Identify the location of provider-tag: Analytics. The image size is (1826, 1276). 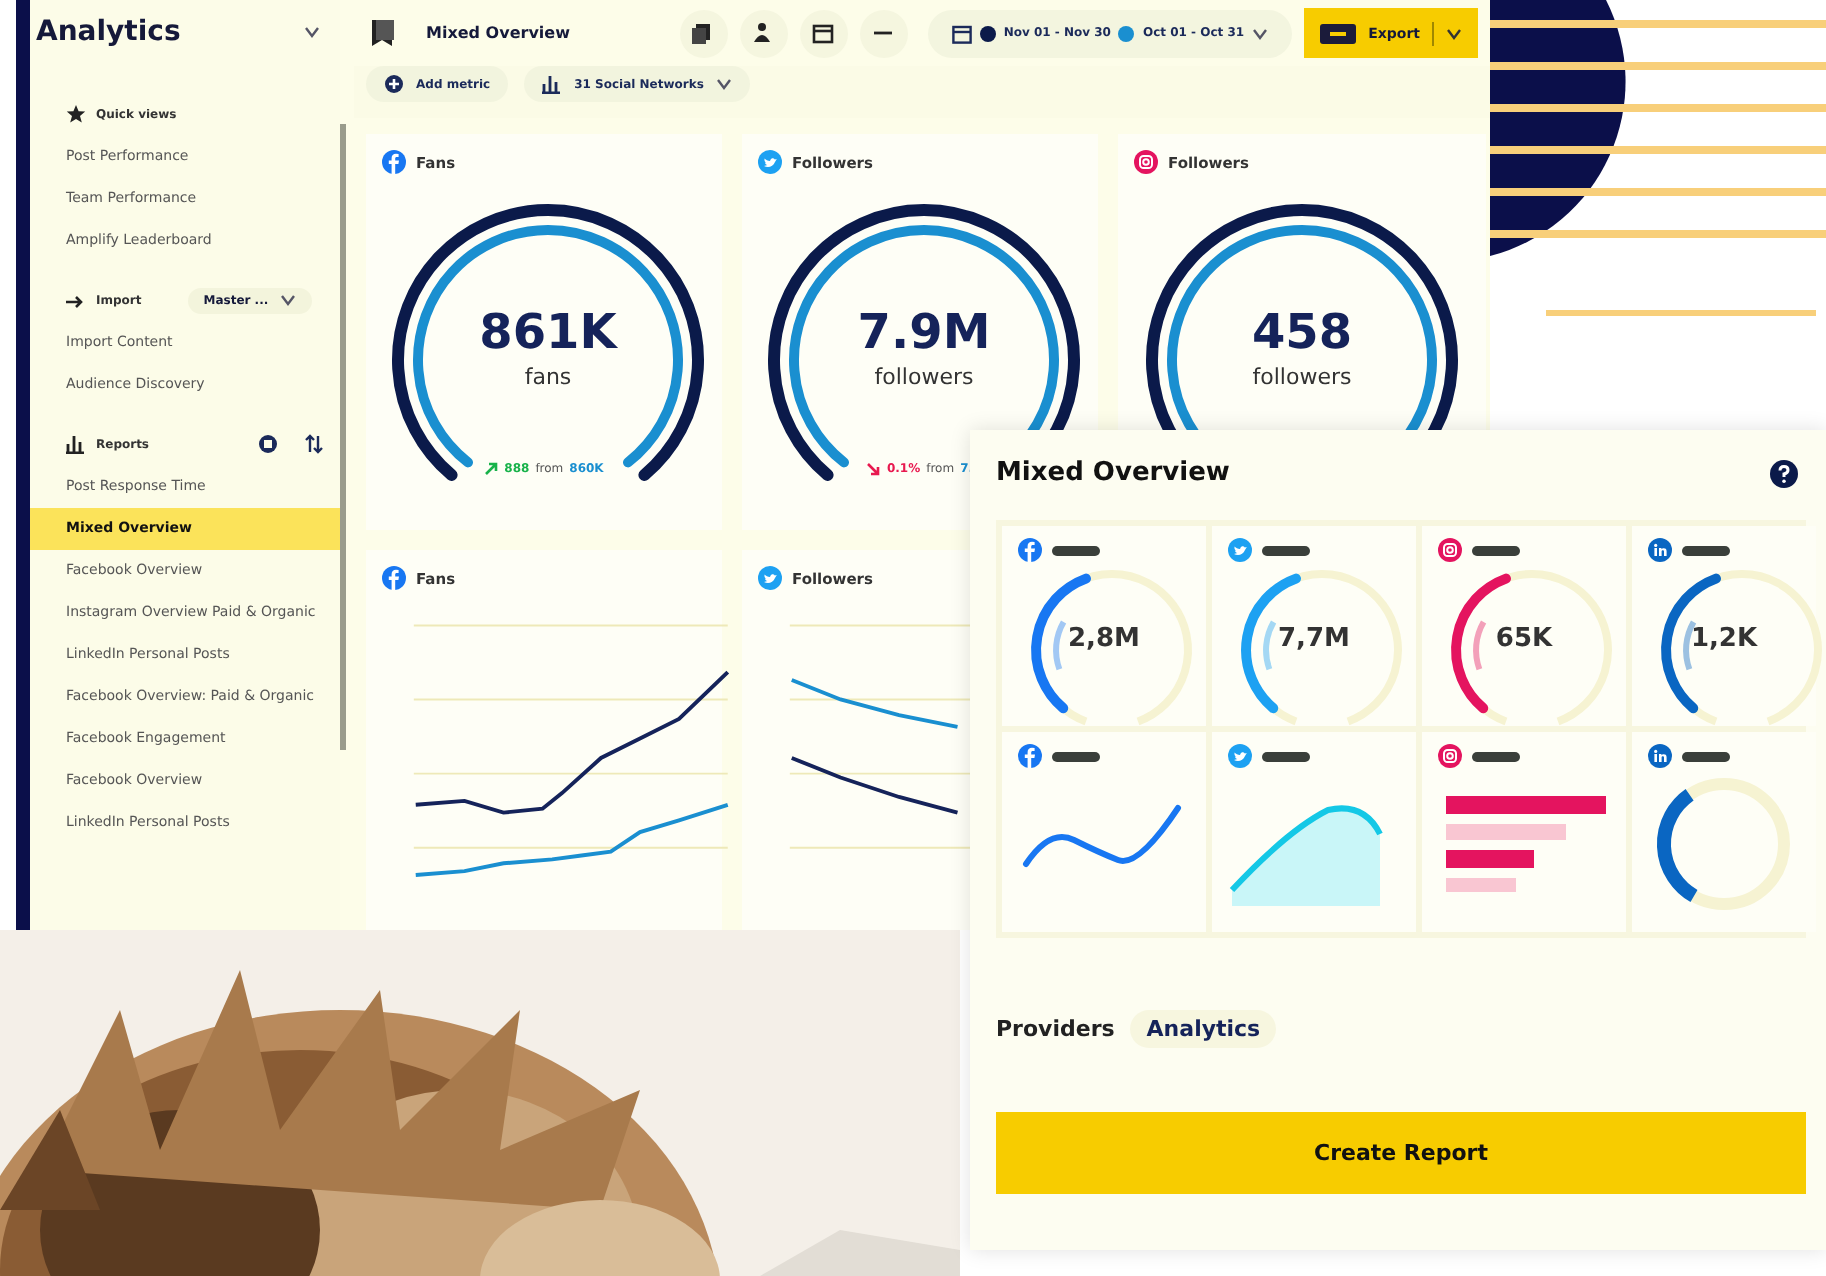
(1203, 1029).